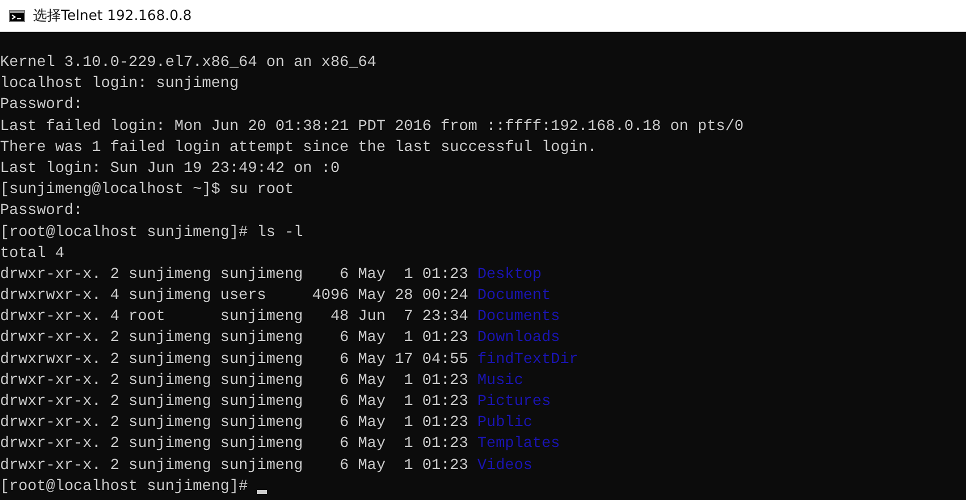 The width and height of the screenshot is (966, 500). I want to click on file-info: drwxr-xr-x. 4 root sunjimeng 48 Jun 7 23:34, so click(234, 316).